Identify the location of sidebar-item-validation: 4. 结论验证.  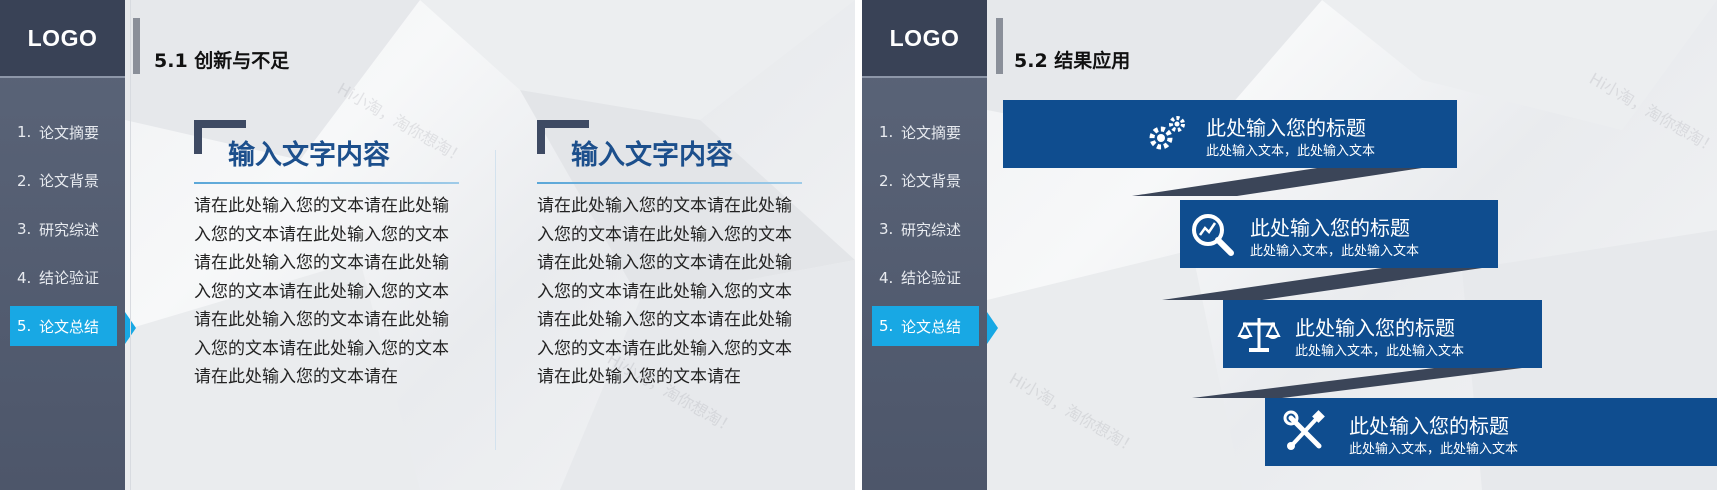
(63, 278).